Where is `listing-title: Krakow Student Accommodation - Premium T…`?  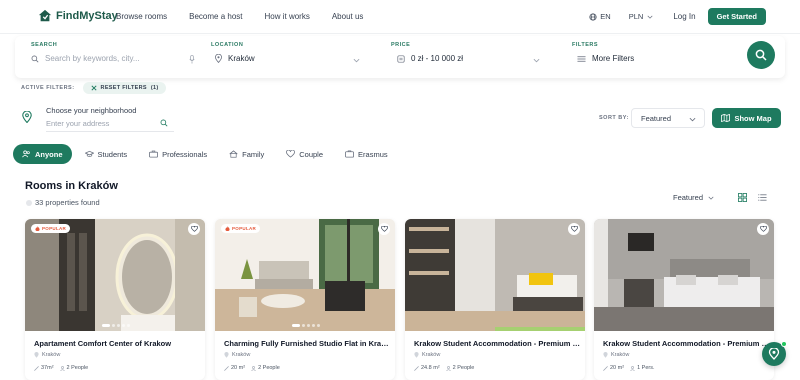 listing-title: Krakow Student Accommodation - Premium T… is located at coordinates (497, 343).